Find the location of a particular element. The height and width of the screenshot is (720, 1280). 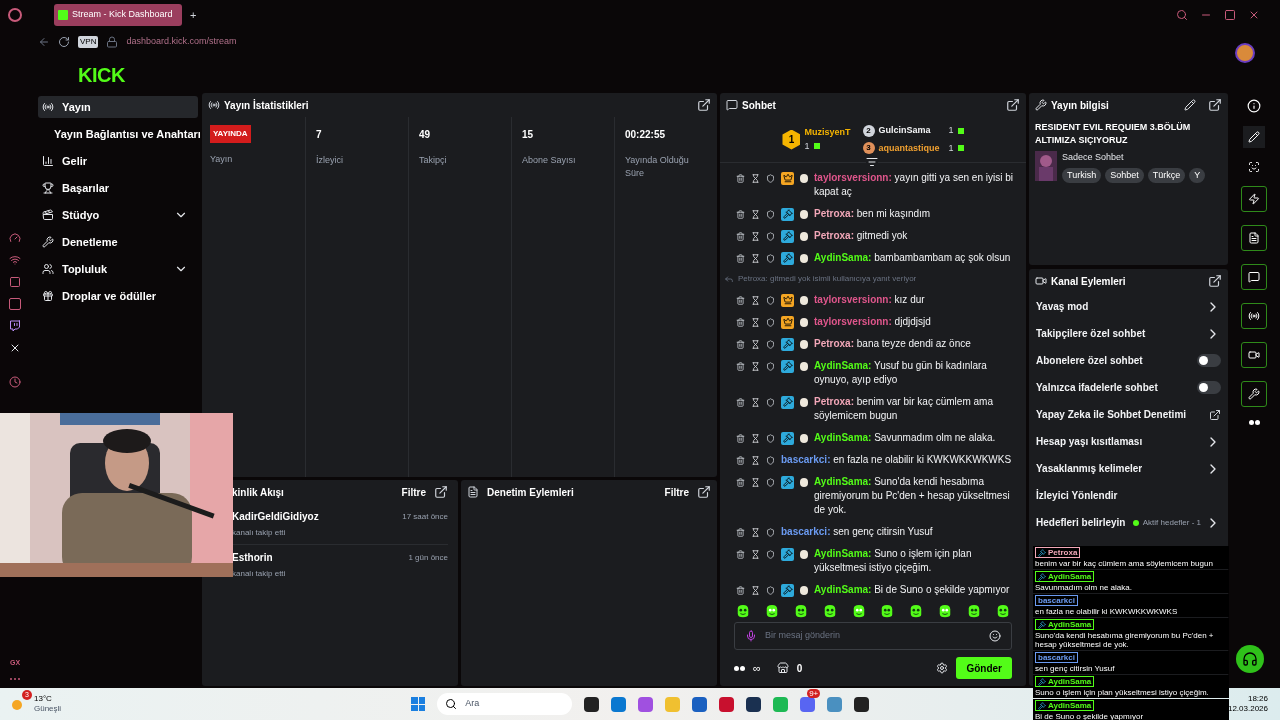

twitch-icon is located at coordinates (15, 326).